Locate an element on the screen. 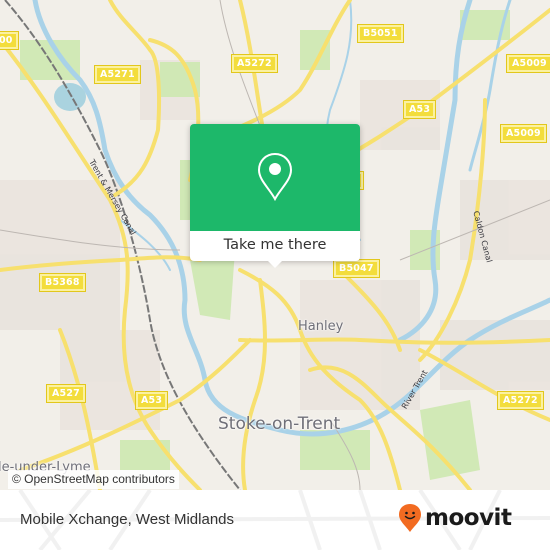 This screenshot has height=550, width=550. popup-header is located at coordinates (275, 177).